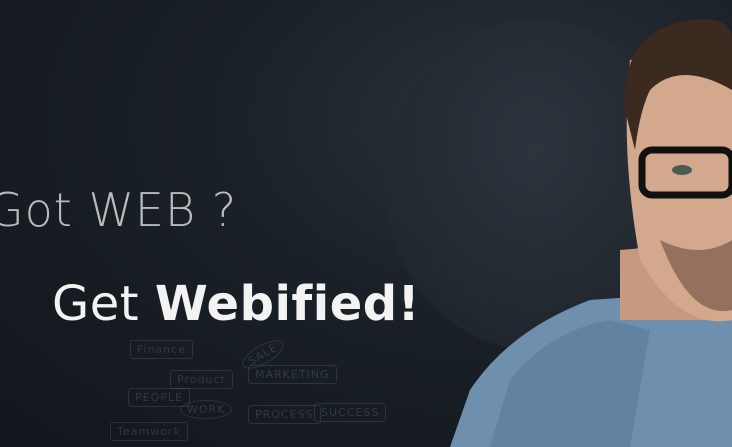 The width and height of the screenshot is (732, 447). What do you see at coordinates (284, 414) in the screenshot?
I see `sketch-label: PROCESS` at bounding box center [284, 414].